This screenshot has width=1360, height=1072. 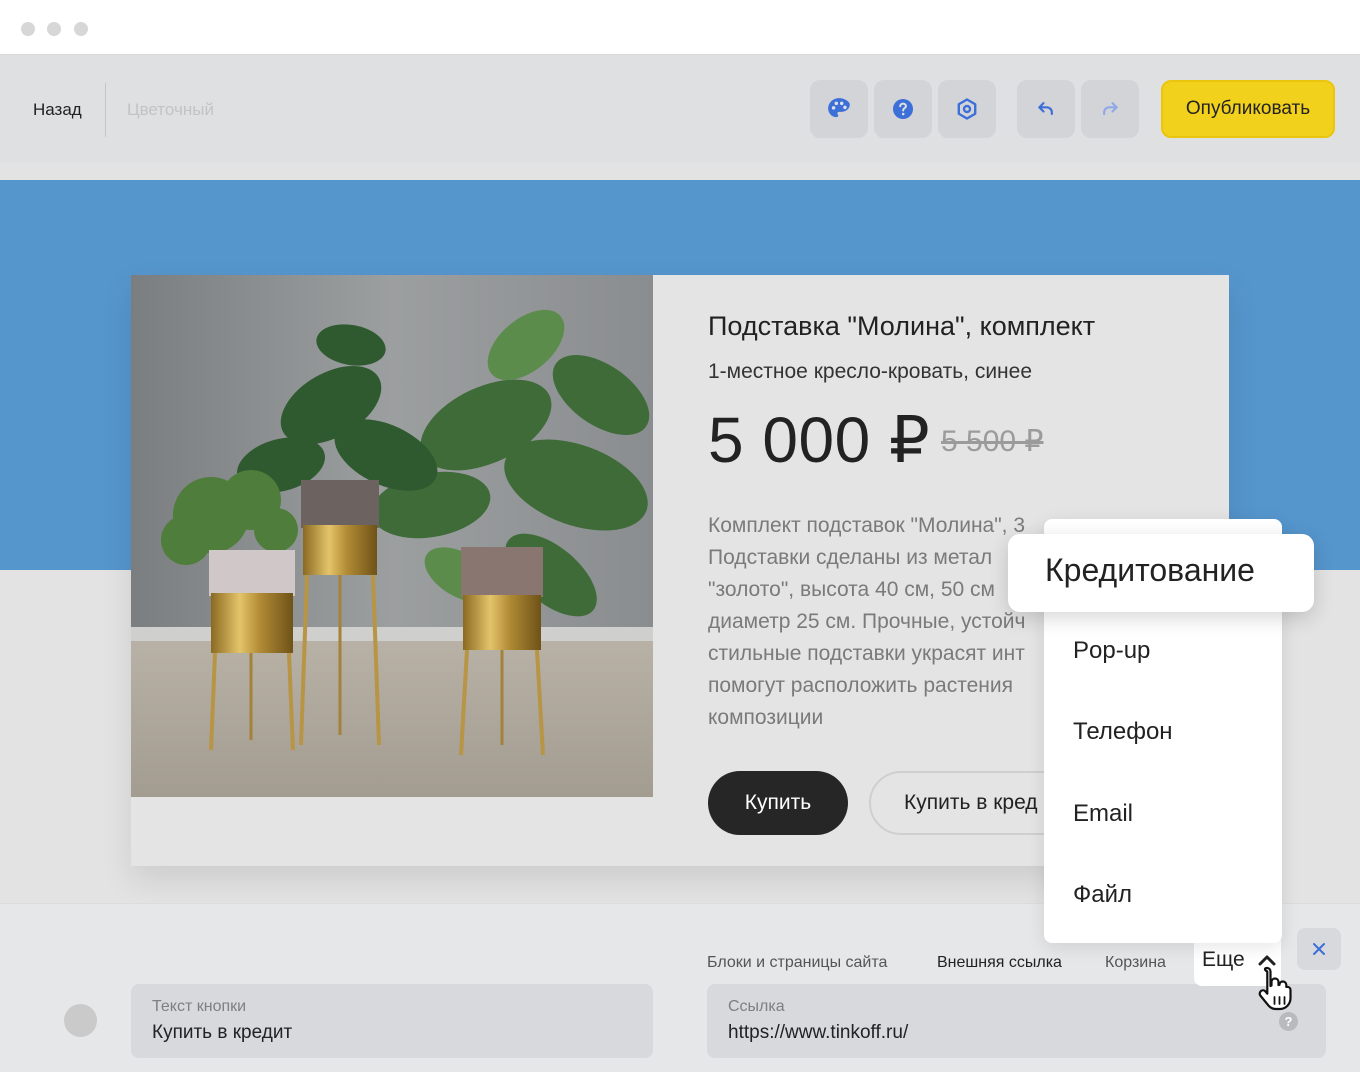 What do you see at coordinates (105, 110) in the screenshot?
I see `toolbar-divider` at bounding box center [105, 110].